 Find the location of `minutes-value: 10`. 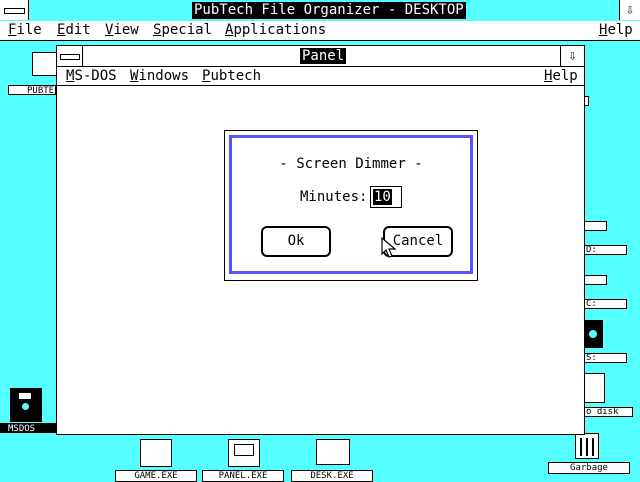

minutes-value: 10 is located at coordinates (382, 197).